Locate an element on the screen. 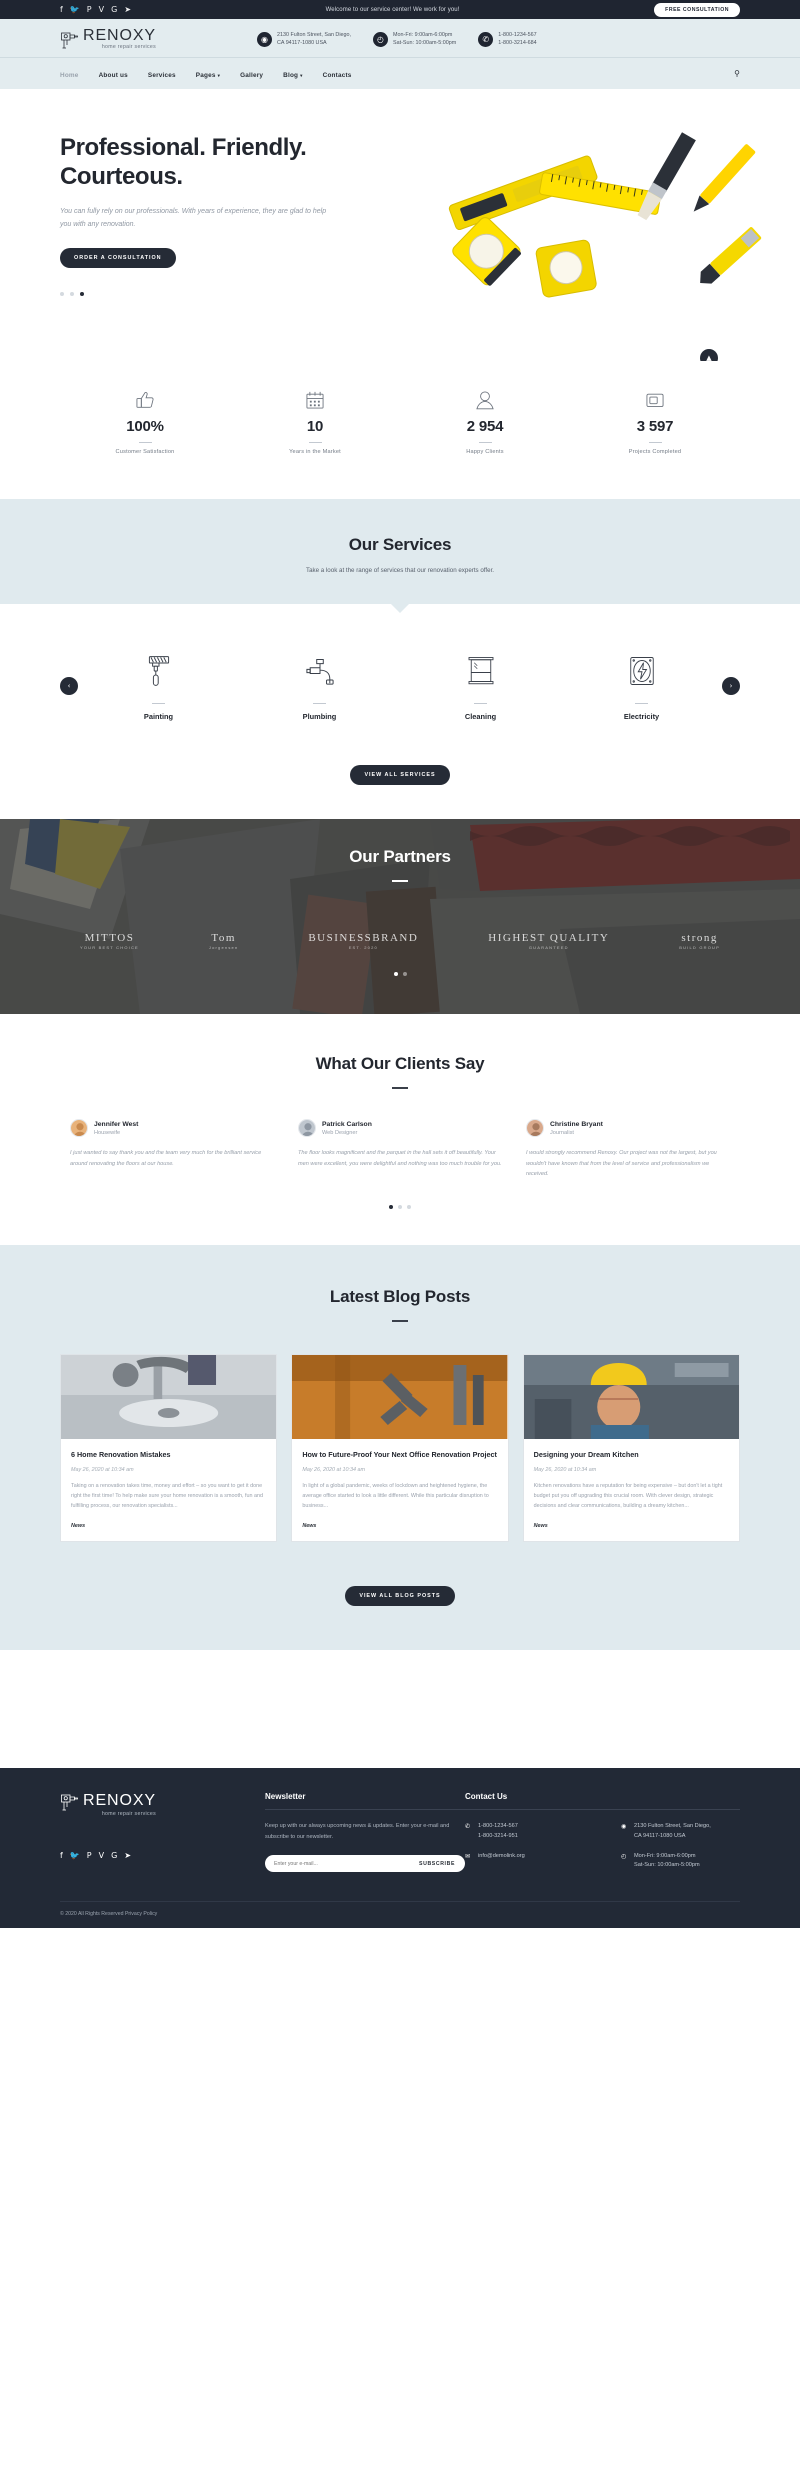 The height and width of the screenshot is (2483, 800). blog-post-title: Designing your Dream Kitchen is located at coordinates (631, 1455).